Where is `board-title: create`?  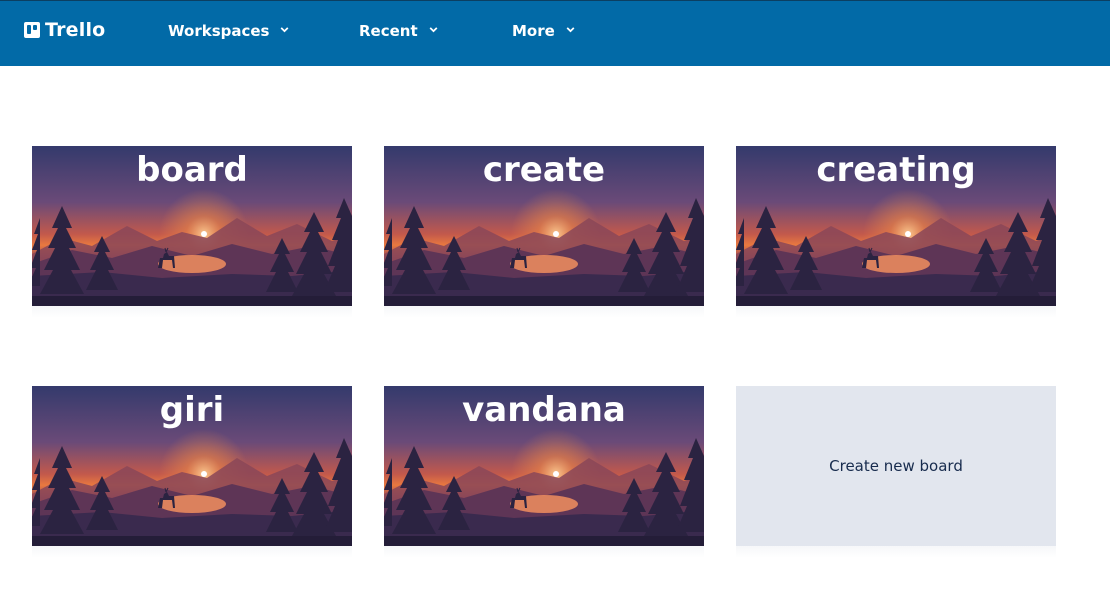 board-title: create is located at coordinates (544, 170).